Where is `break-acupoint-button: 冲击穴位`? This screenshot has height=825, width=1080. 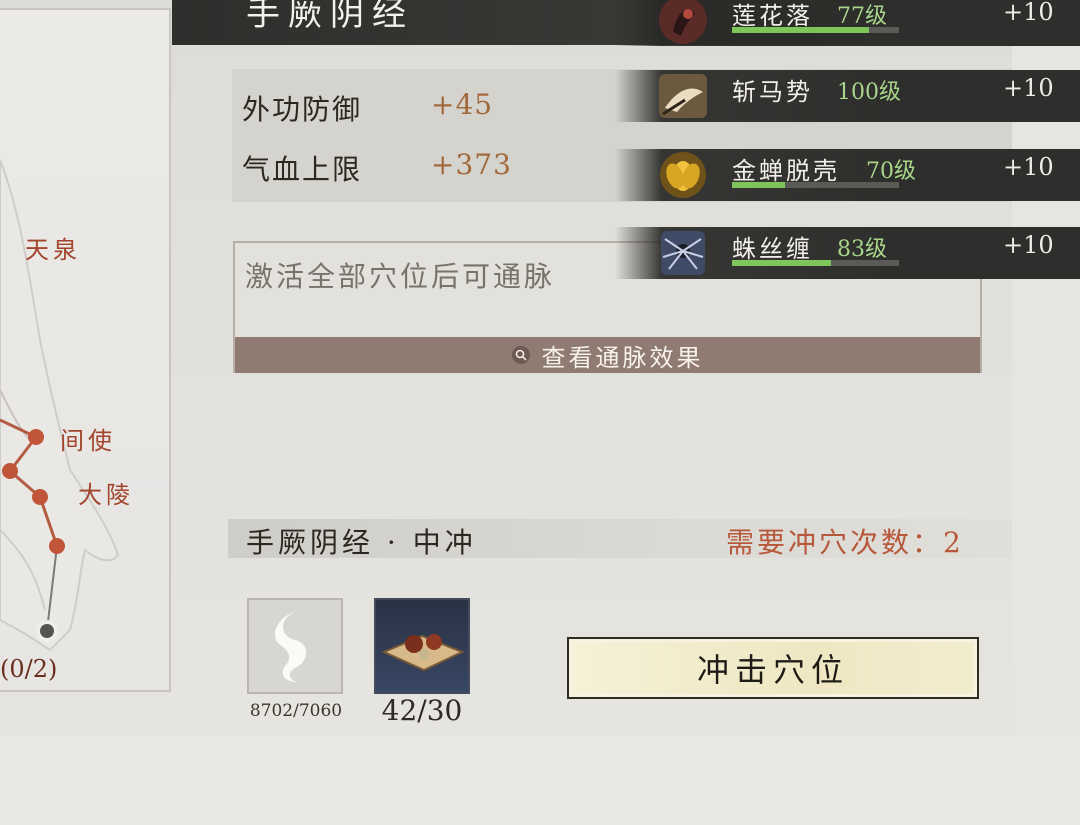
break-acupoint-button: 冲击穴位 is located at coordinates (773, 668).